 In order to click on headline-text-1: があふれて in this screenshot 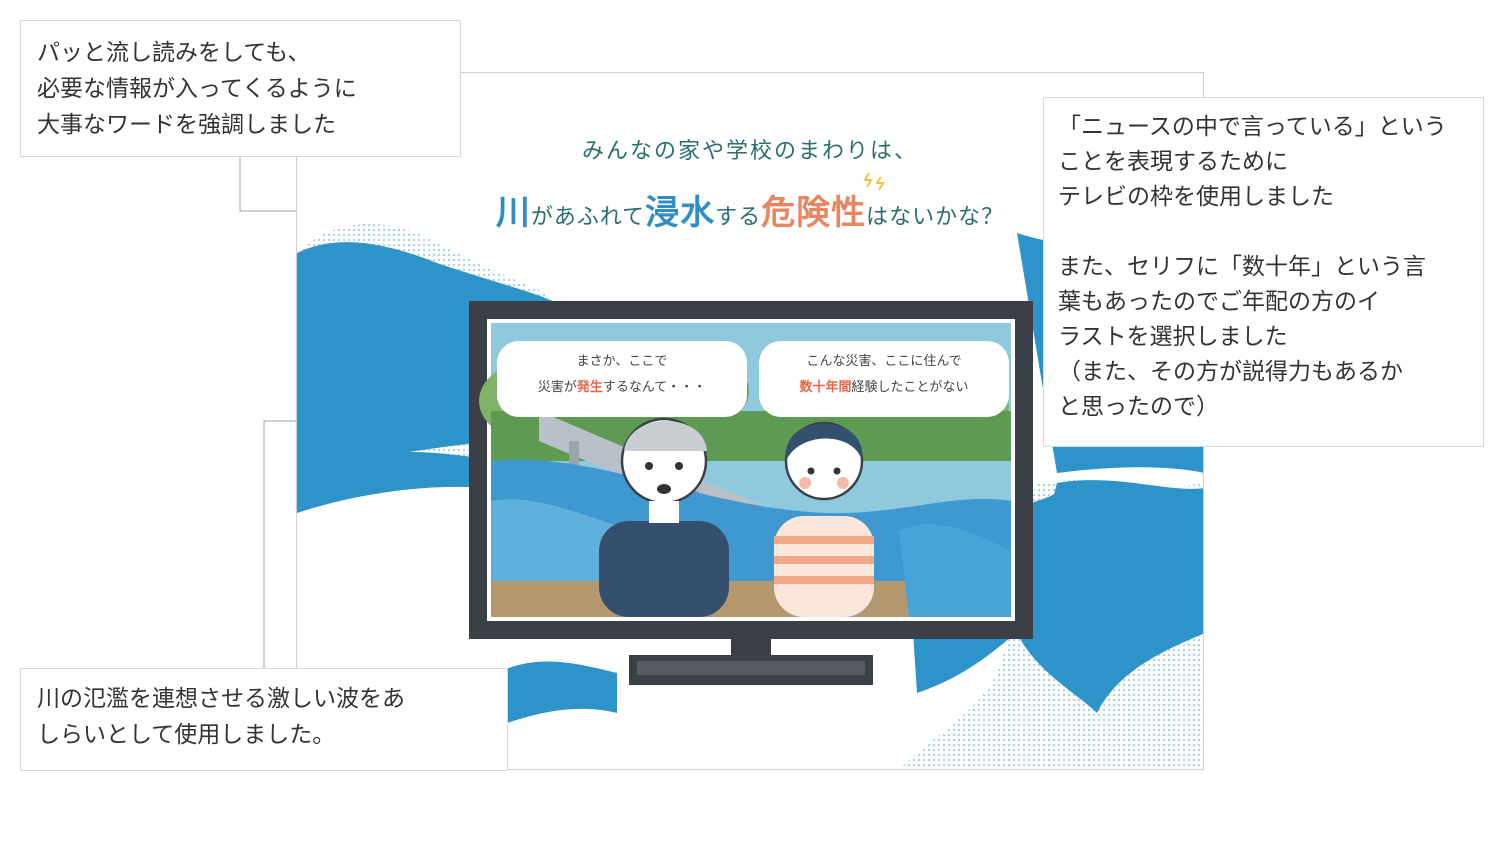, I will do `click(588, 217)`.